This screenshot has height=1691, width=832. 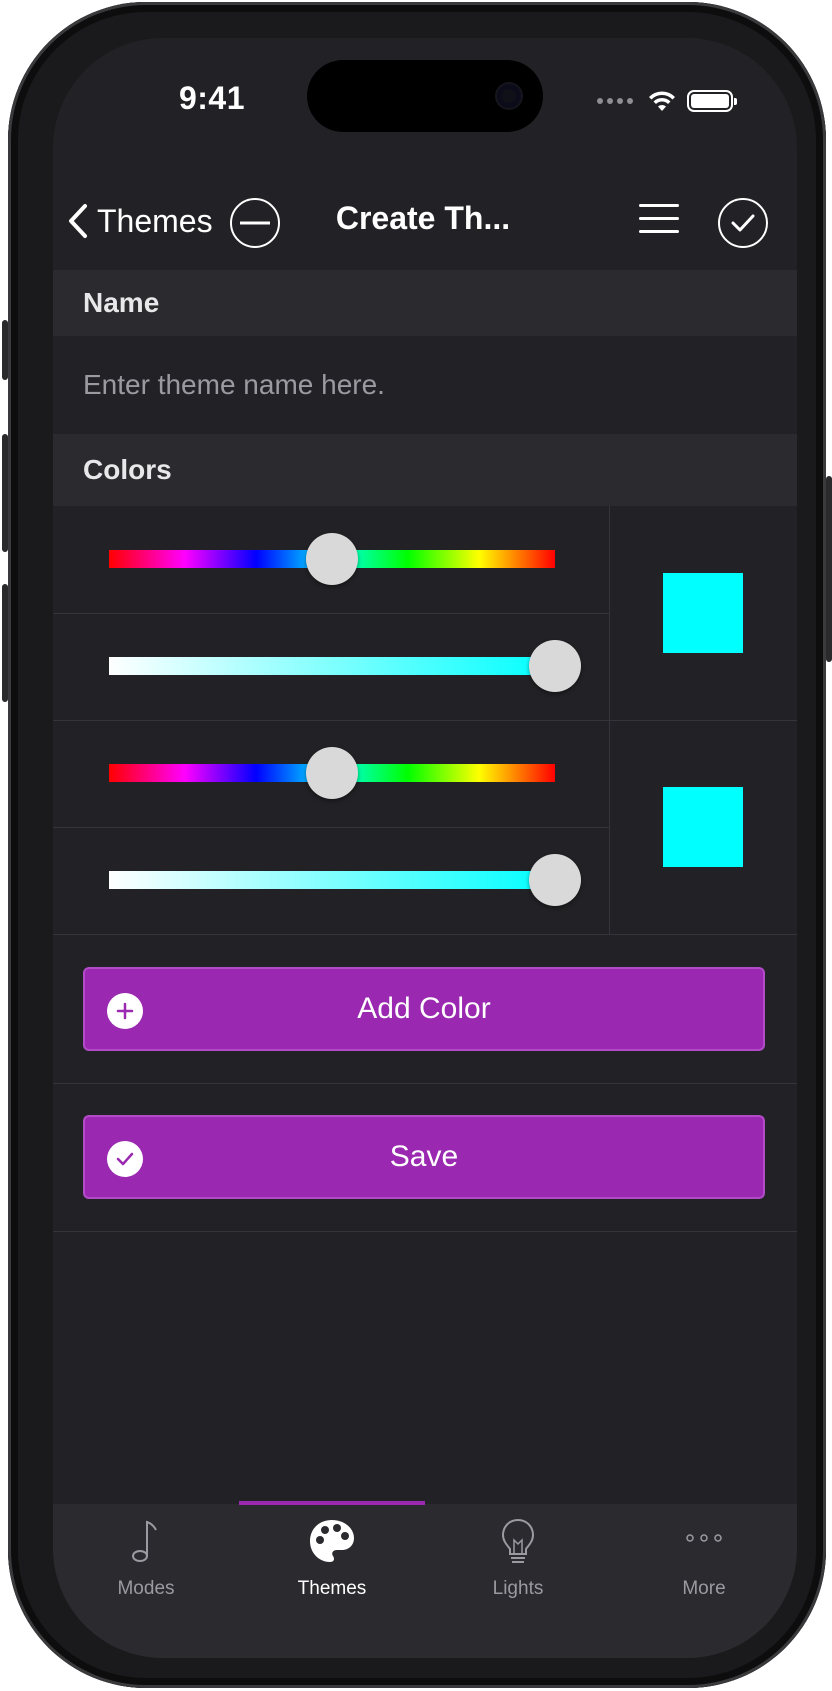 What do you see at coordinates (255, 223) in the screenshot?
I see `minus-icon` at bounding box center [255, 223].